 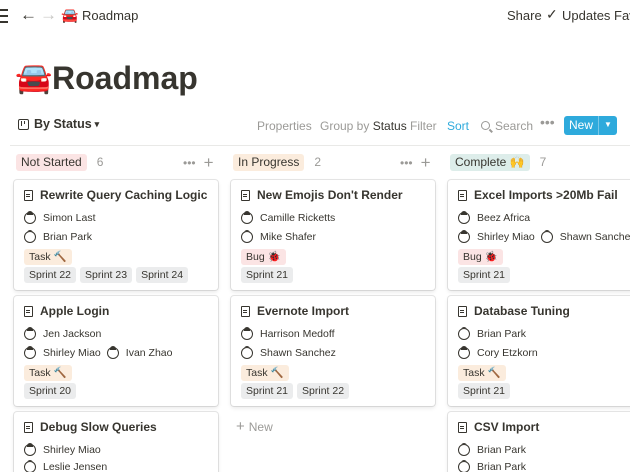 I want to click on page-title: Roadmap, so click(x=125, y=78).